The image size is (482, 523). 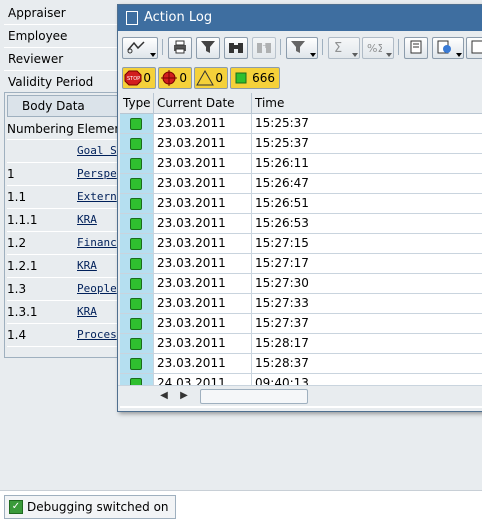 What do you see at coordinates (147, 78) in the screenshot?
I see `stop-count: 0` at bounding box center [147, 78].